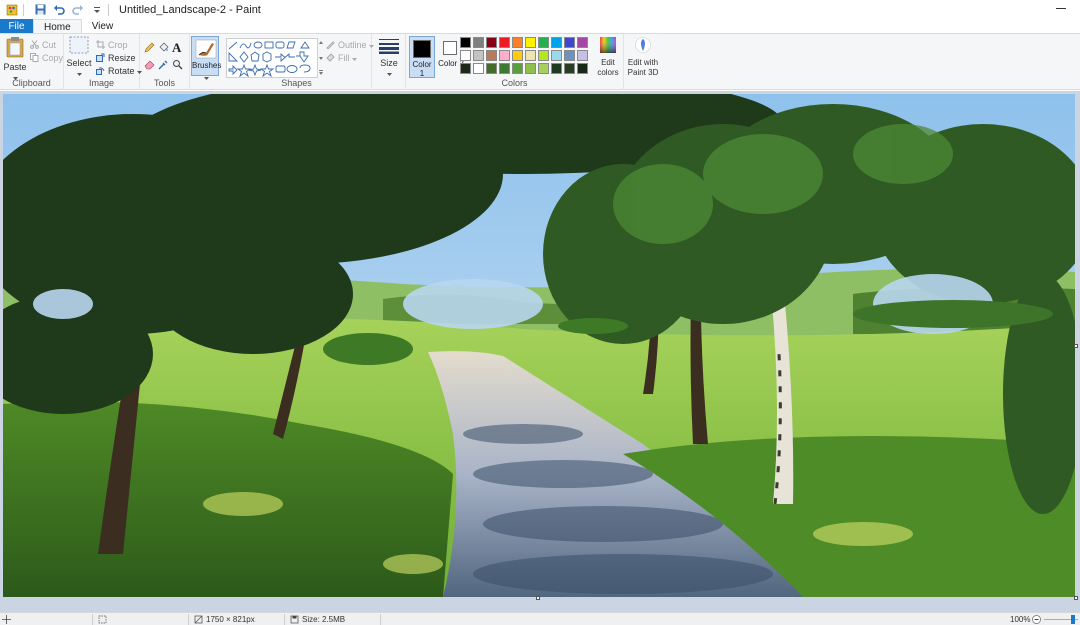 This screenshot has height=625, width=1080. What do you see at coordinates (177, 66) in the screenshot?
I see `magnifier-icon` at bounding box center [177, 66].